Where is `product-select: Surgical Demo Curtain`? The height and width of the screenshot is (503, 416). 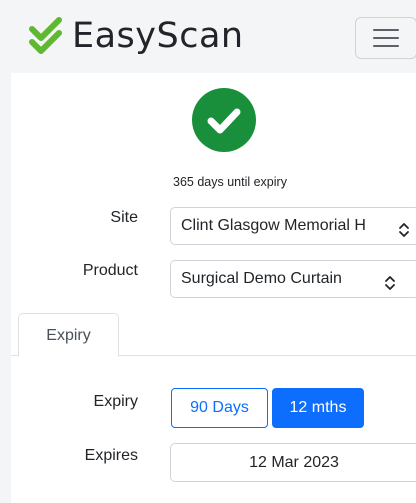 product-select: Surgical Demo Curtain is located at coordinates (293, 279).